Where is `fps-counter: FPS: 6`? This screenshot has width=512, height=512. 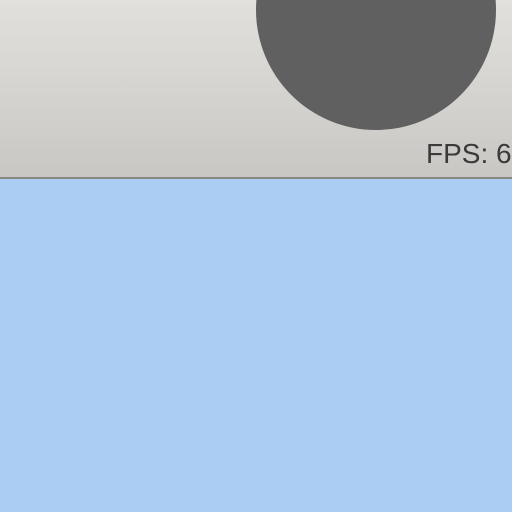
fps-counter: FPS: 6 is located at coordinates (469, 153).